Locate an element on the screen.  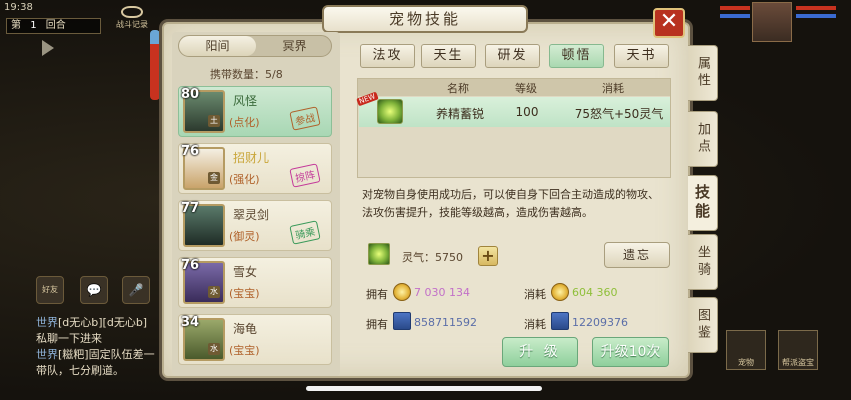
bottom-right-menu: 宠物 帮派盗宝 is located at coordinates (776, 352).